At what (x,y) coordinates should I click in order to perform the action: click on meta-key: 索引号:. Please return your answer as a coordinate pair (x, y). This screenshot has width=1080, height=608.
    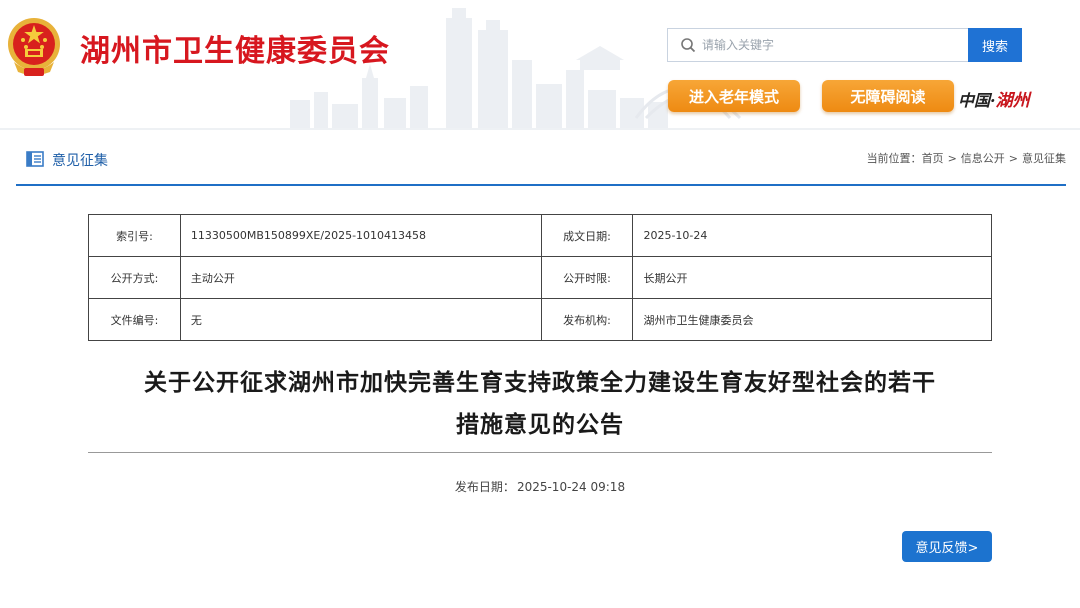
    Looking at the image, I should click on (134, 235).